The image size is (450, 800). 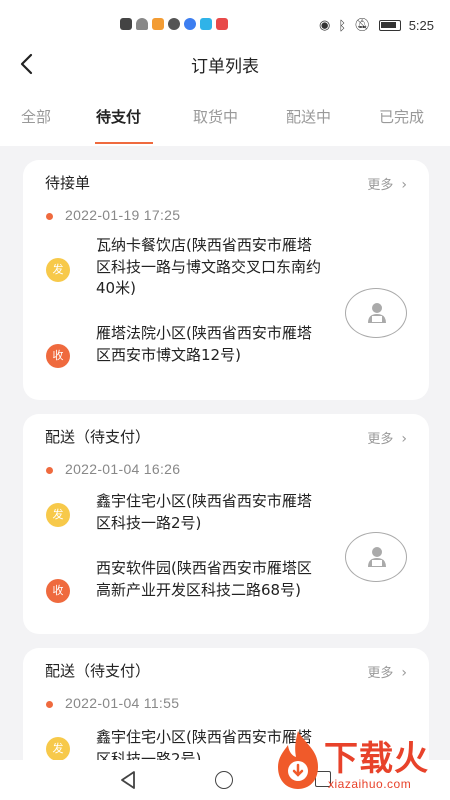 What do you see at coordinates (204, 579) in the screenshot?
I see `dropoff-address: 西安软件园(陕西省西安市雁塔区高新产业开发区科技二路68号)` at bounding box center [204, 579].